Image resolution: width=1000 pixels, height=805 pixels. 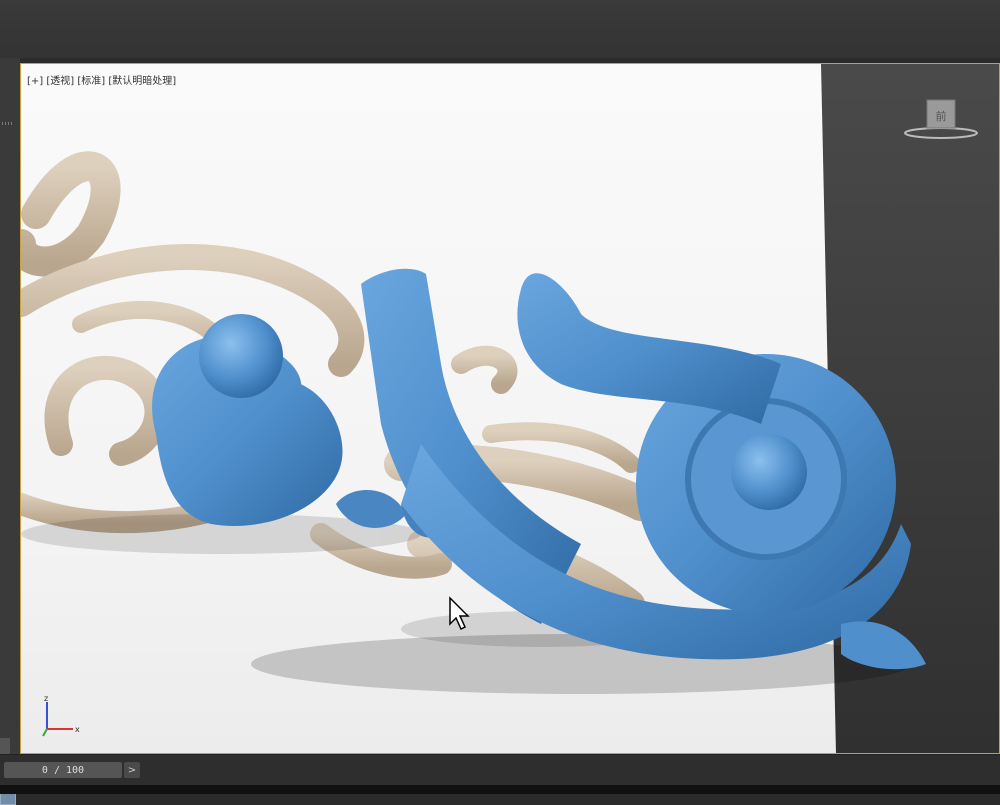 I want to click on axis-z-label: z, so click(x=46, y=698).